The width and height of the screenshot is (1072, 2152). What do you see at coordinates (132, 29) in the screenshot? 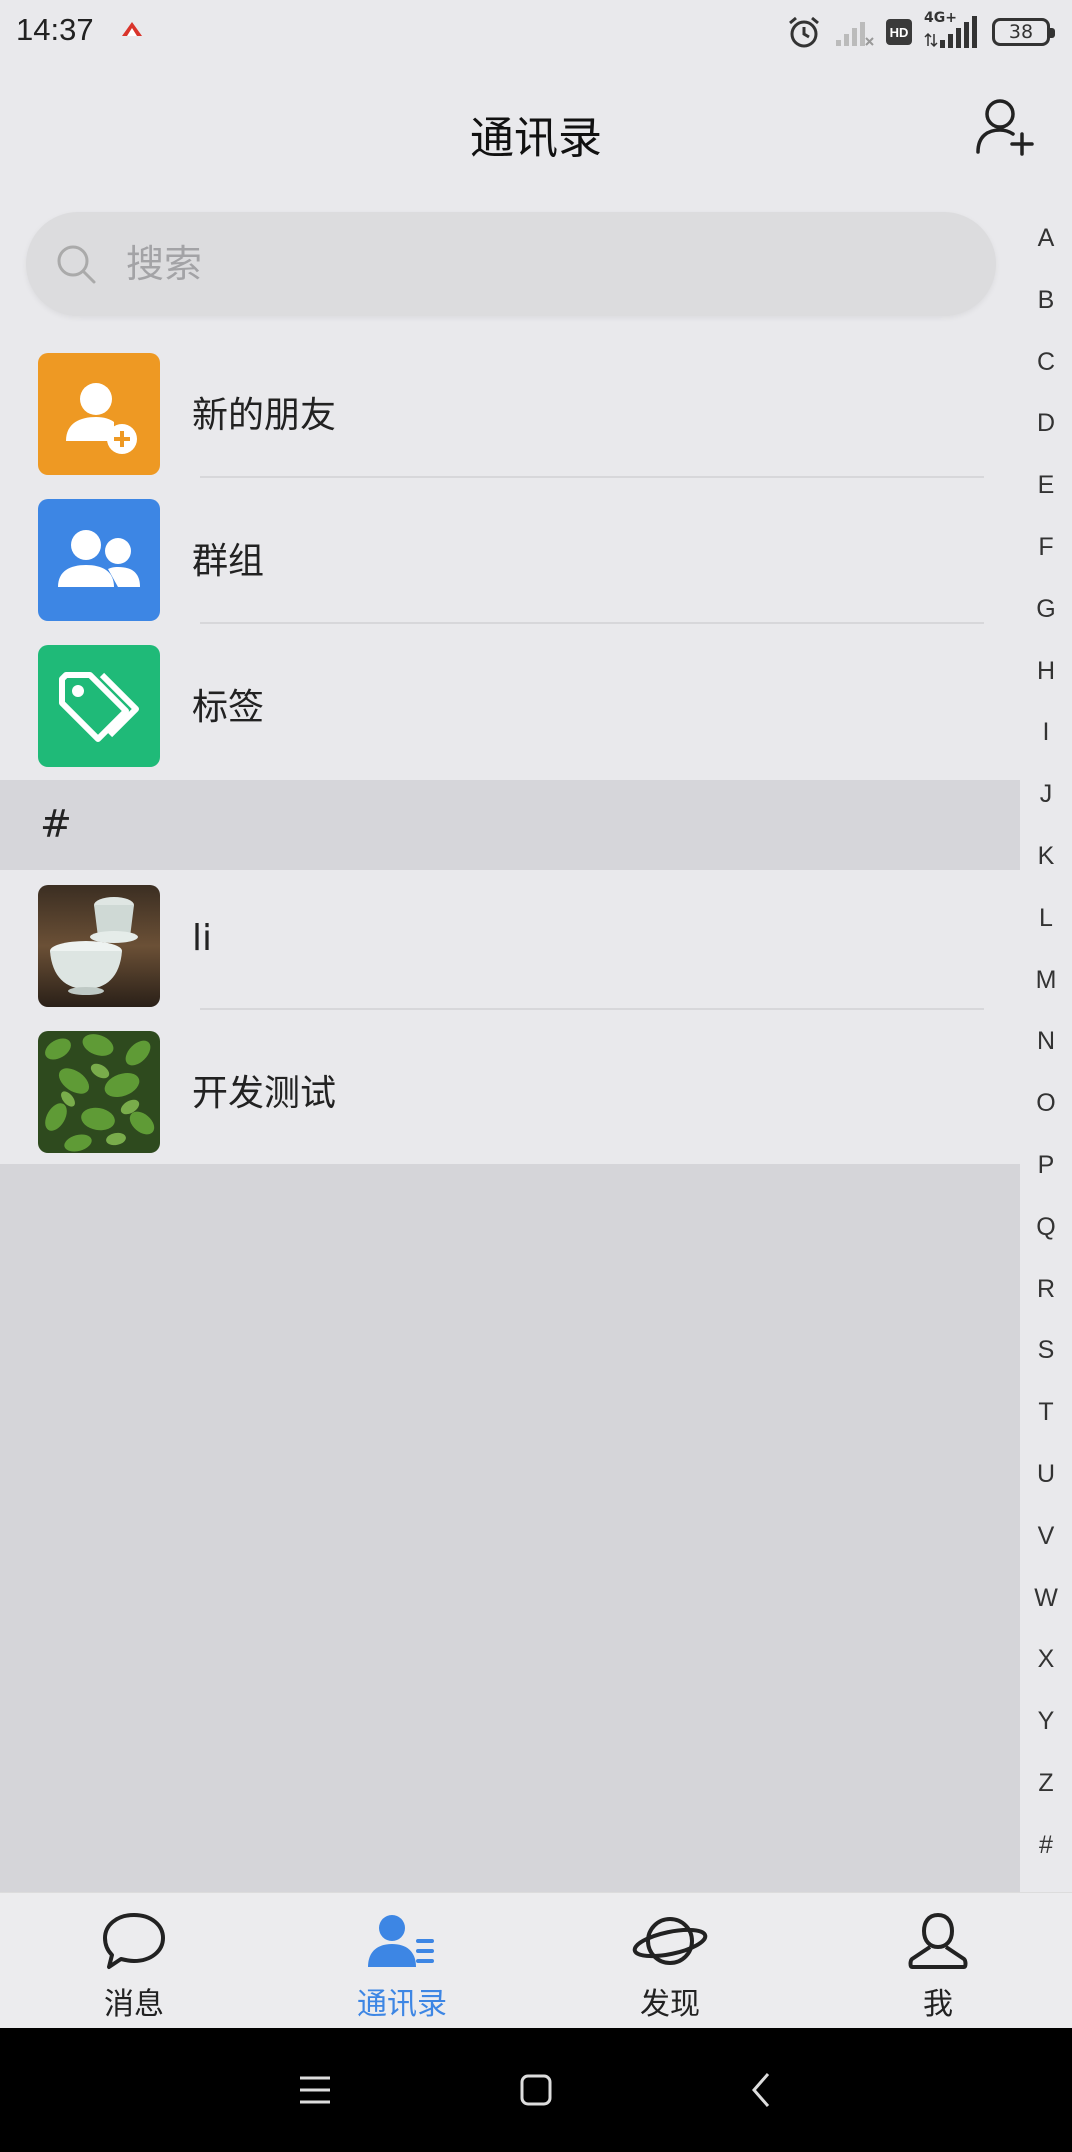
I see `notification-icon` at bounding box center [132, 29].